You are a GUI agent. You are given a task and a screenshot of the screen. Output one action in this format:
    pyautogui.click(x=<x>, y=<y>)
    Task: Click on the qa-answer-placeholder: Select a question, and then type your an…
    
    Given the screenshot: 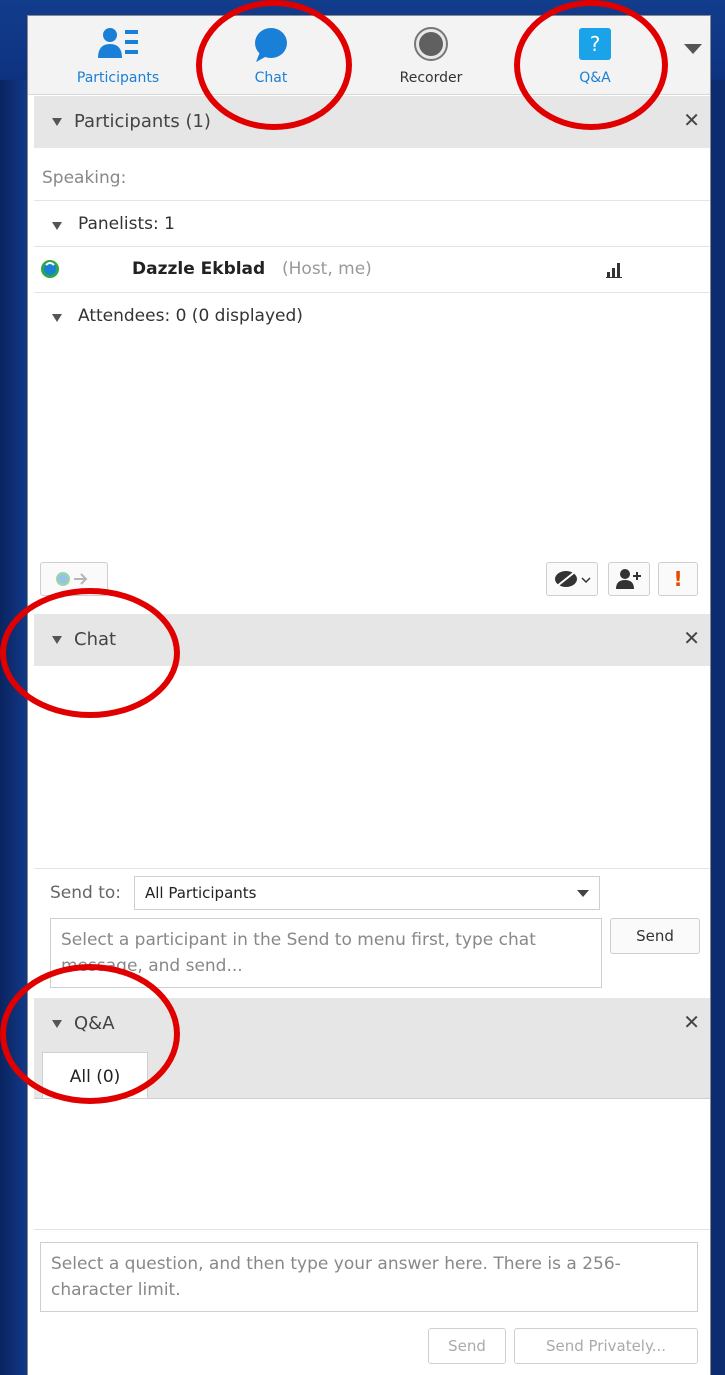 What is the action you would take?
    pyautogui.click(x=336, y=1277)
    